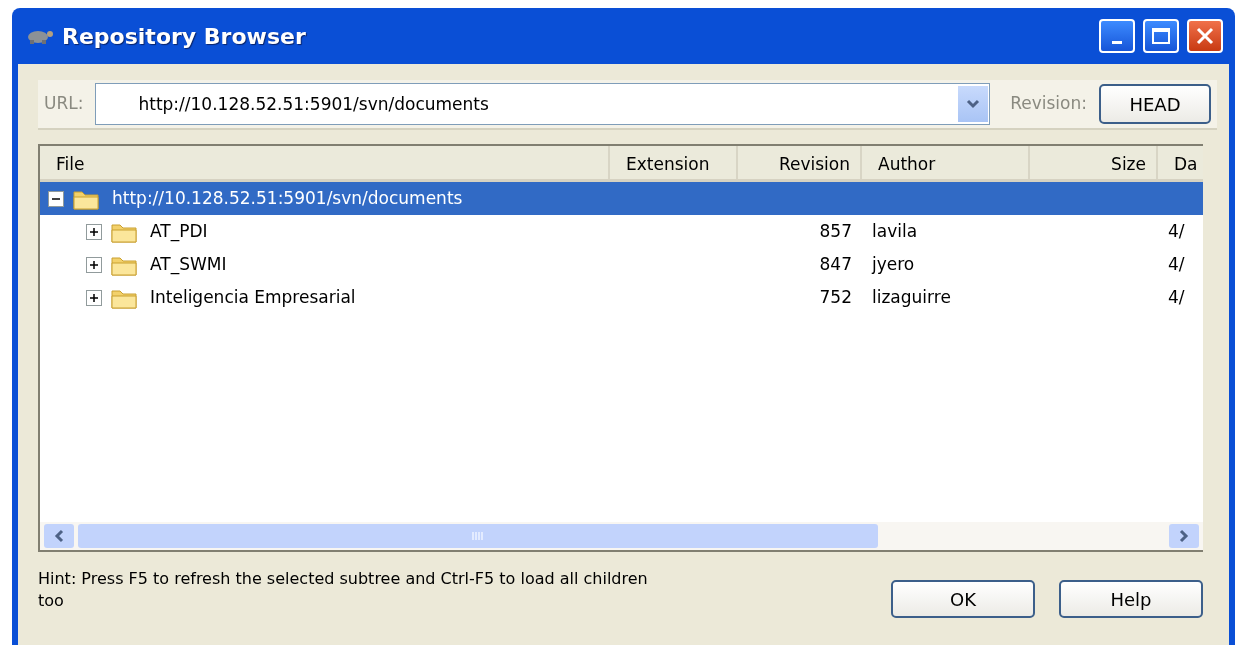  I want to click on close-icon, so click(1205, 36).